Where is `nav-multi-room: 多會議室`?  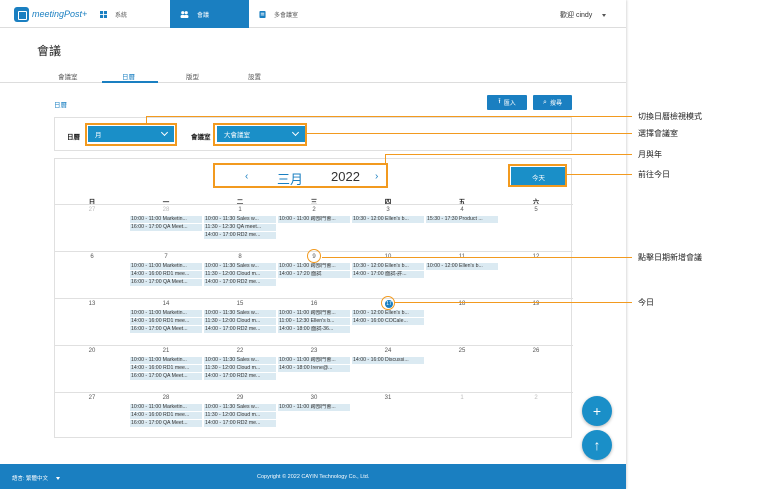
nav-multi-room: 多會議室 is located at coordinates (294, 14).